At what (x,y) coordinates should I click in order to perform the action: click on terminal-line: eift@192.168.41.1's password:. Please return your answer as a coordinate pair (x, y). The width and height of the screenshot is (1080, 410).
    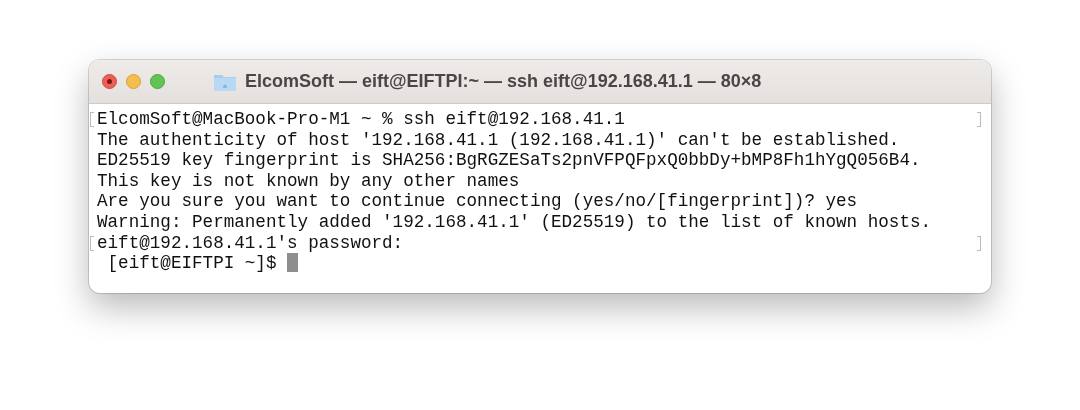
    Looking at the image, I should click on (250, 242).